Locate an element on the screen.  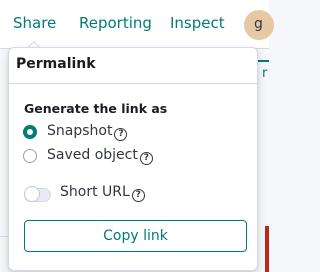
share-link: Share is located at coordinates (34, 23).